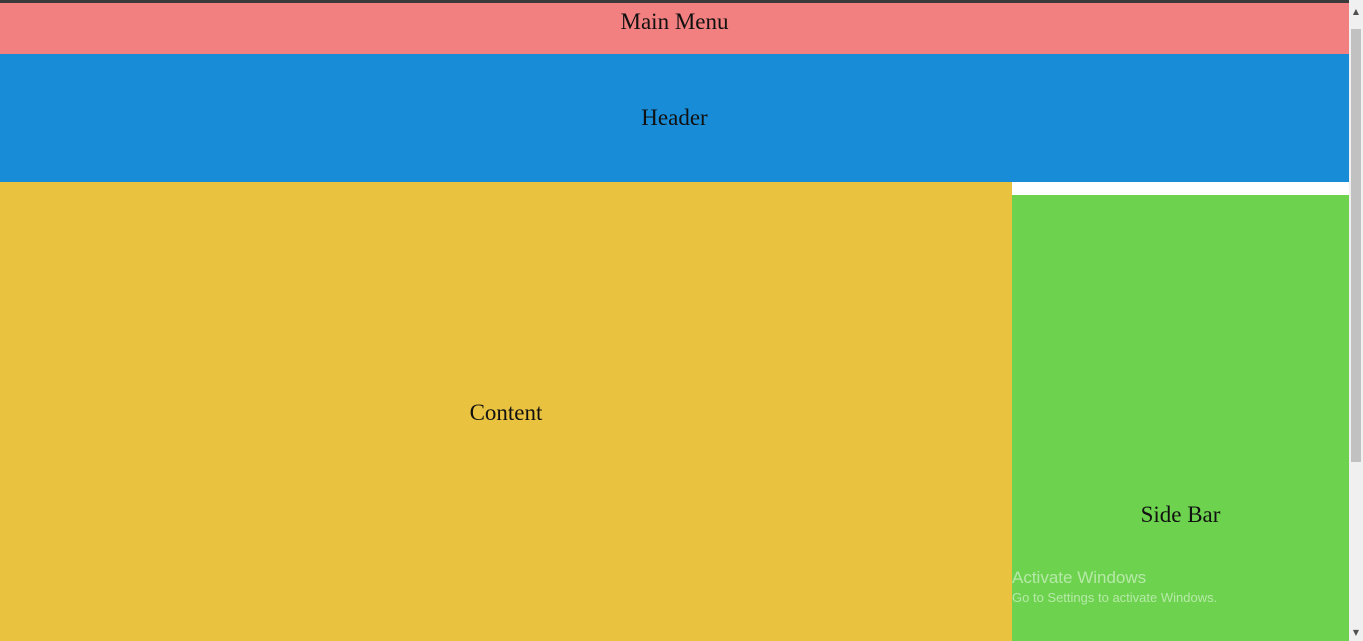 The height and width of the screenshot is (641, 1363). I want to click on header-label: Header, so click(674, 117).